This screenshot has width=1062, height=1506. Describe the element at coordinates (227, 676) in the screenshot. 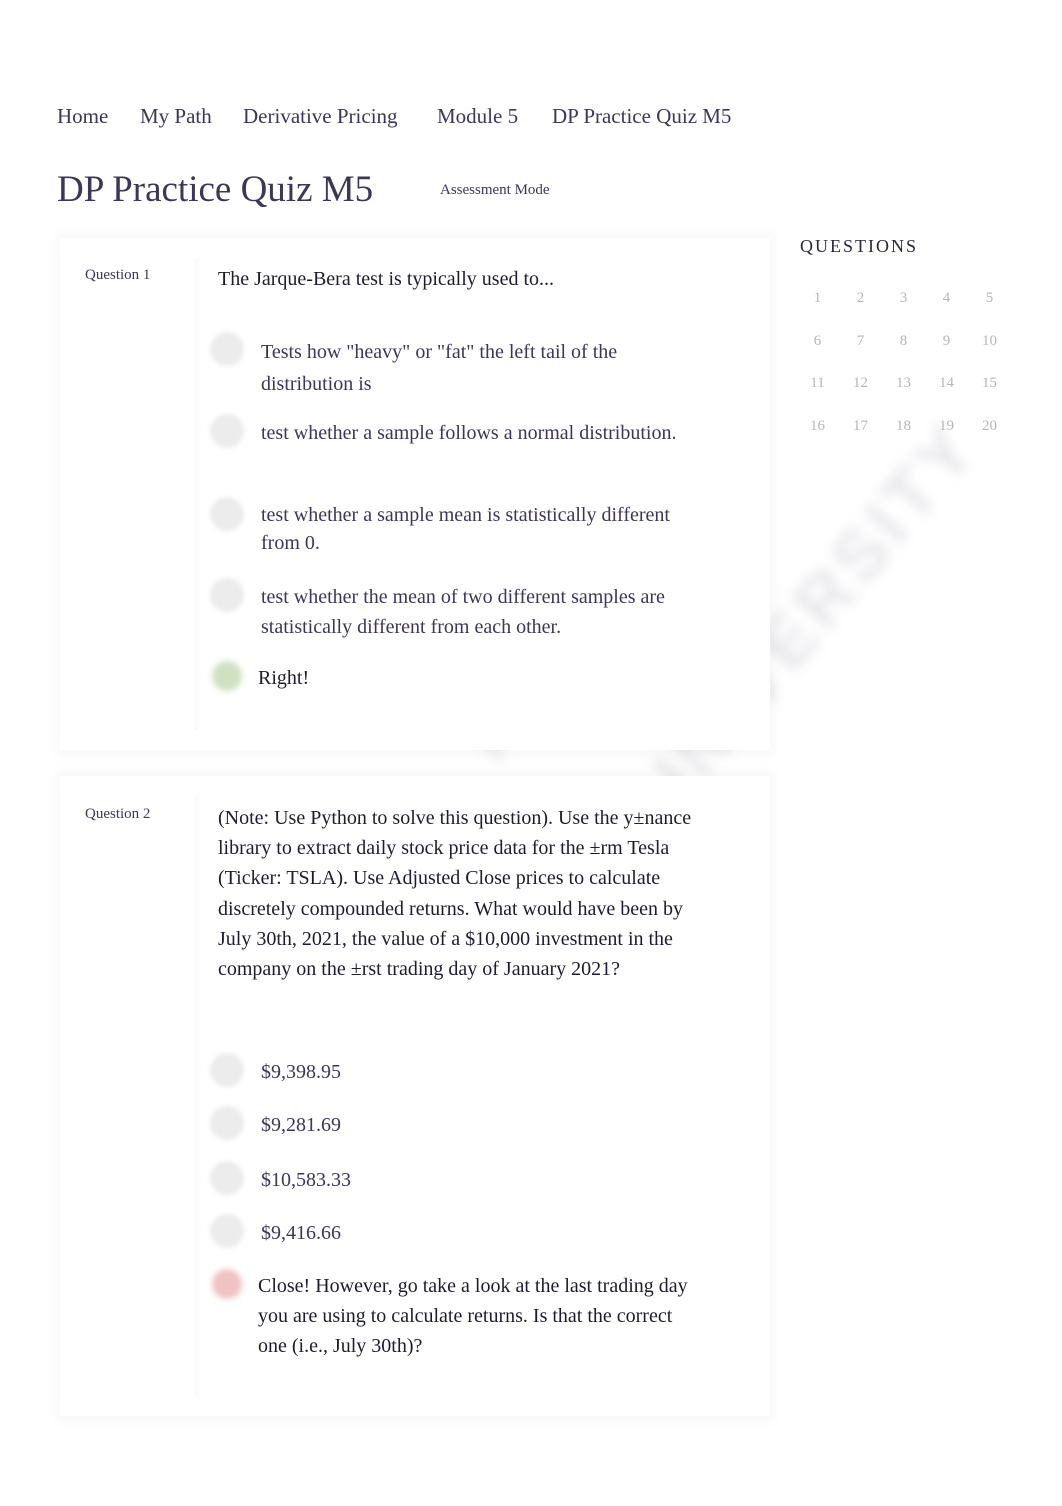

I see `correct-check-icon` at that location.